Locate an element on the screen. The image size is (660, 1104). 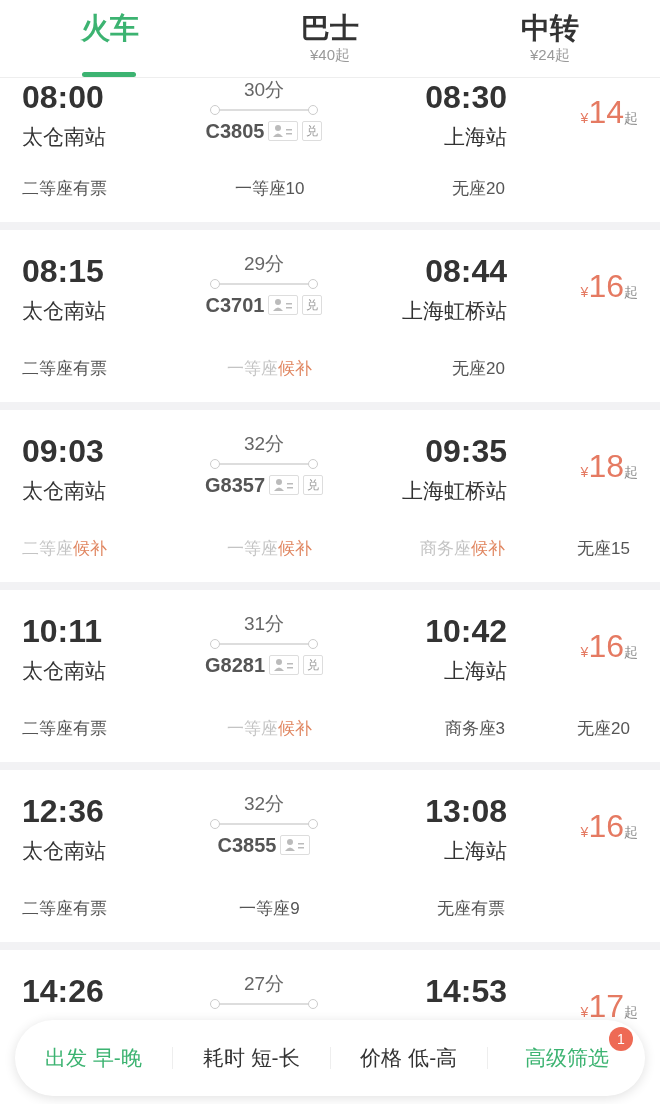
train-number: G8357 is located at coordinates (235, 485).